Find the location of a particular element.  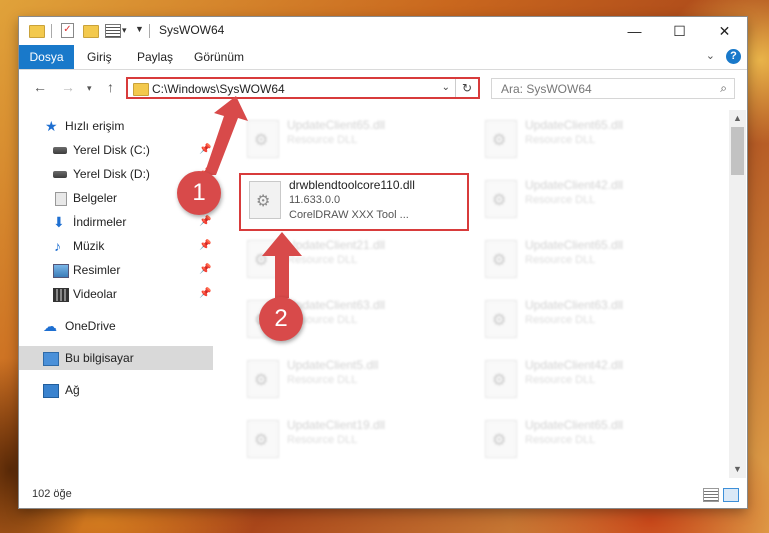

step-badge-2: 2 is located at coordinates (281, 319).